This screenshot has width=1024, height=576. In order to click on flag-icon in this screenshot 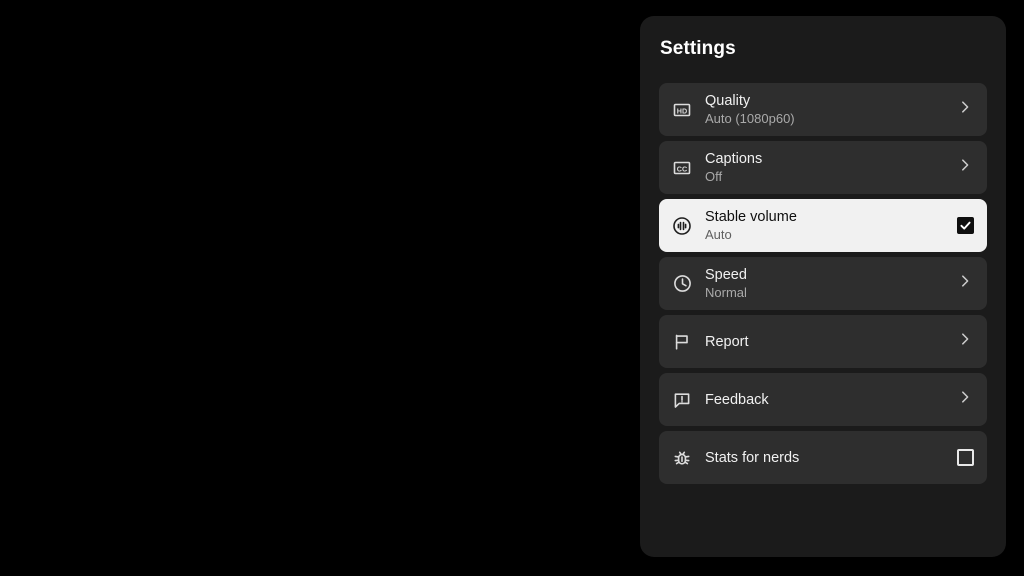, I will do `click(682, 341)`.